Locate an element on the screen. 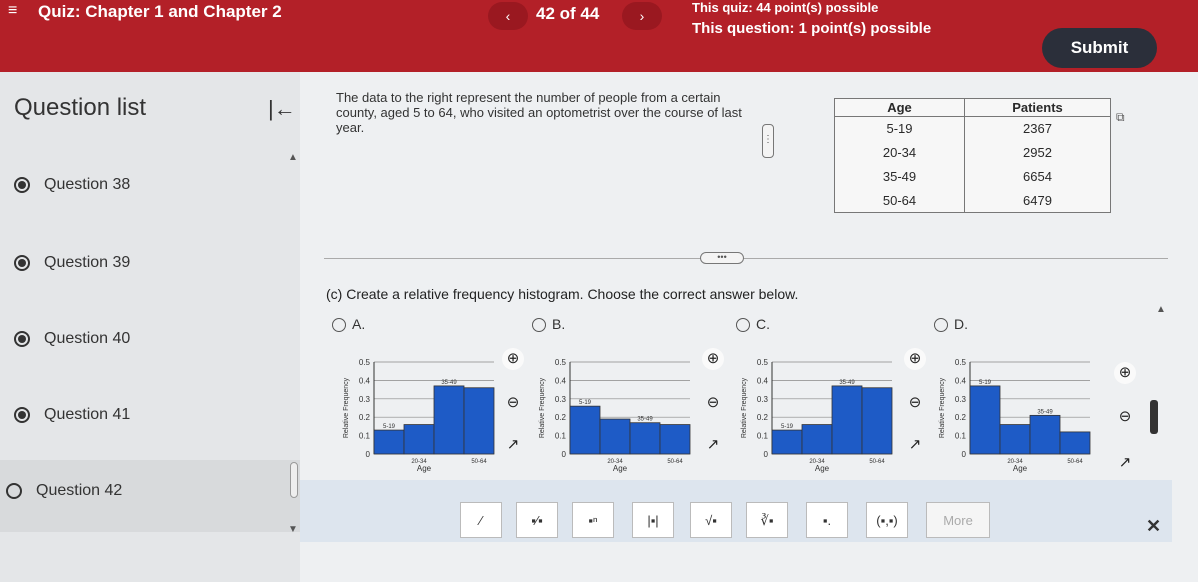  question-item-38: Question 38 is located at coordinates (72, 188).